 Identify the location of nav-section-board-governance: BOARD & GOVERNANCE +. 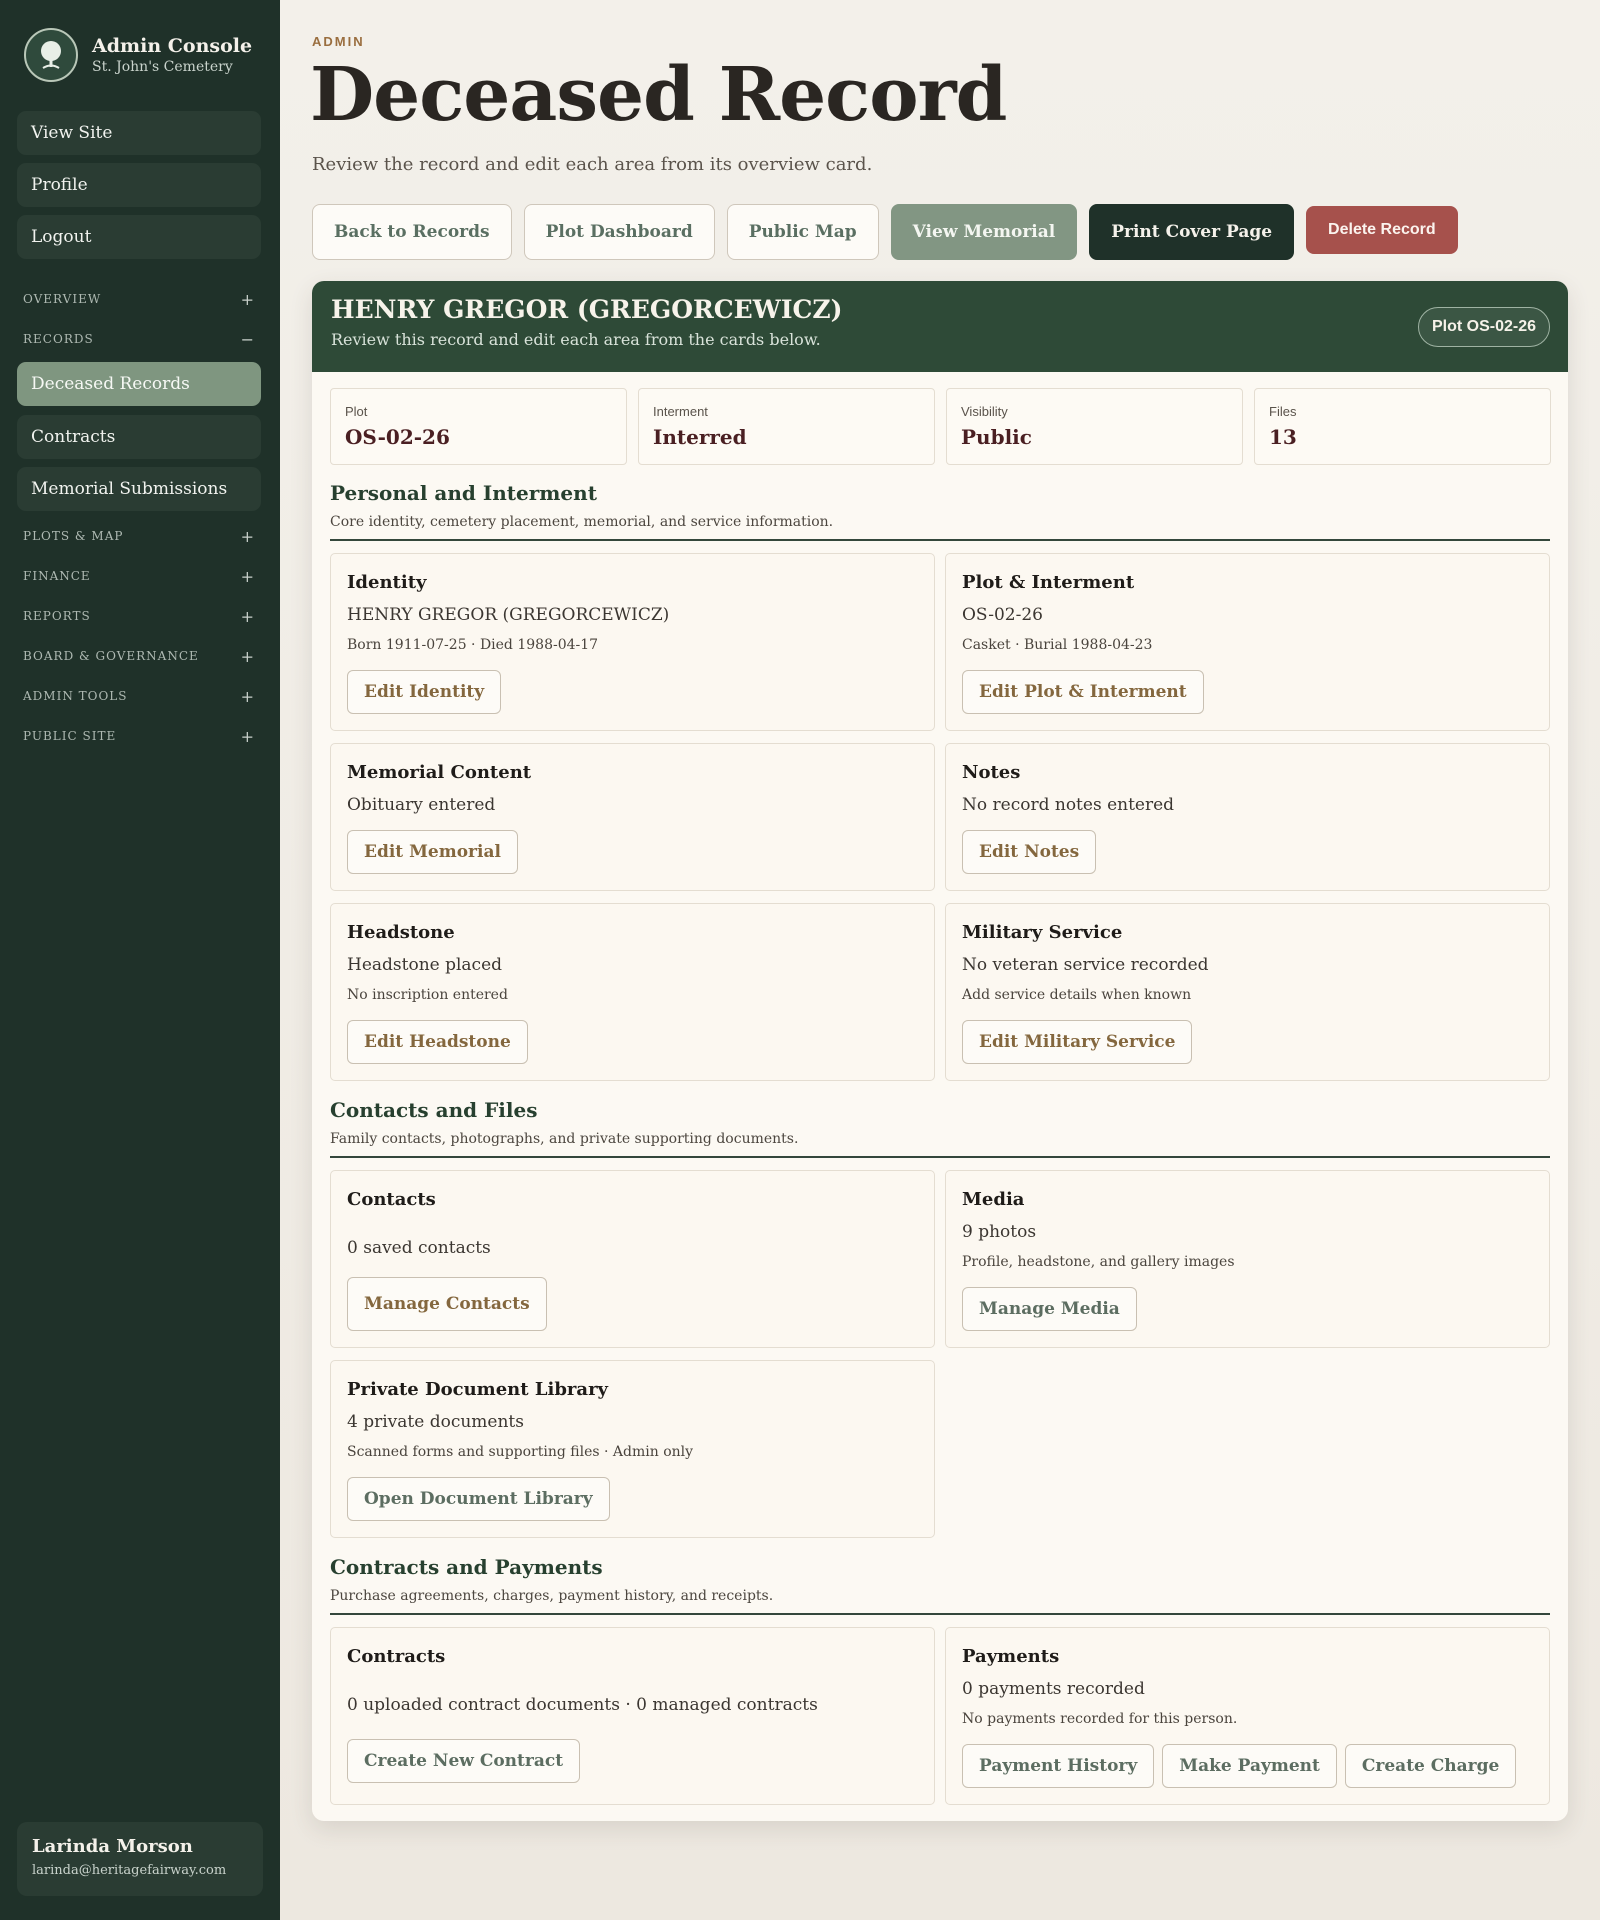
(139, 656).